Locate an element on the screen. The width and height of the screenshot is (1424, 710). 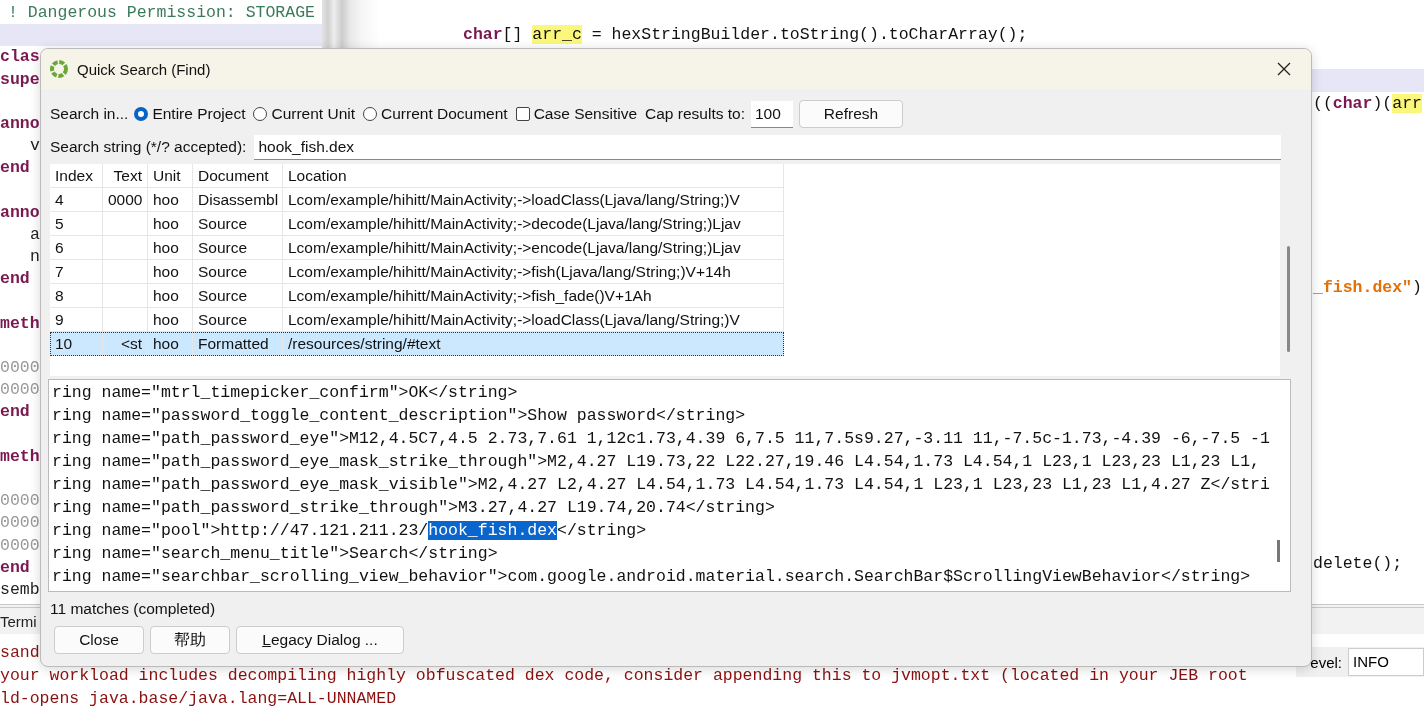
preview-line: ring name="path_password_eye_mask_visible">M2,4.27 L2,4.27 L4.54,1.73 L4.54,1.73 L4.54,1 L23,1 L23,23 L1,23 L1,4.27 Z</stri is located at coordinates (661, 485).